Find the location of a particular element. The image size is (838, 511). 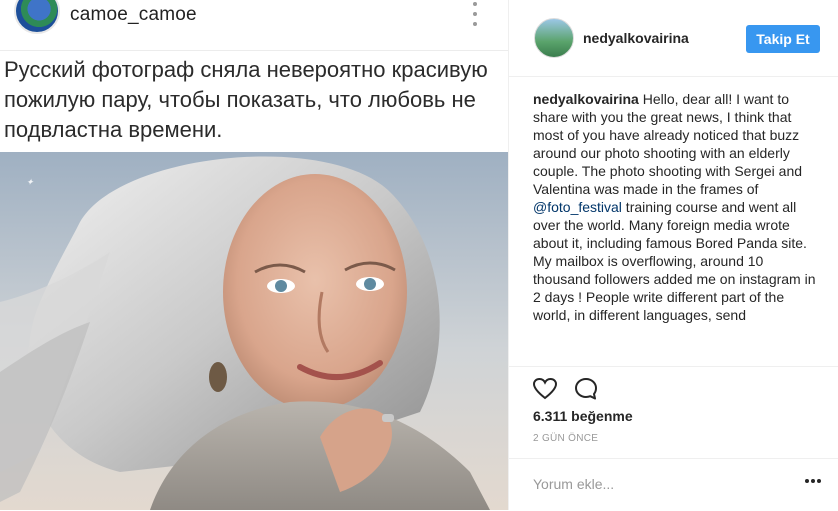

comment-author: nedyalkovairina is located at coordinates (586, 99).